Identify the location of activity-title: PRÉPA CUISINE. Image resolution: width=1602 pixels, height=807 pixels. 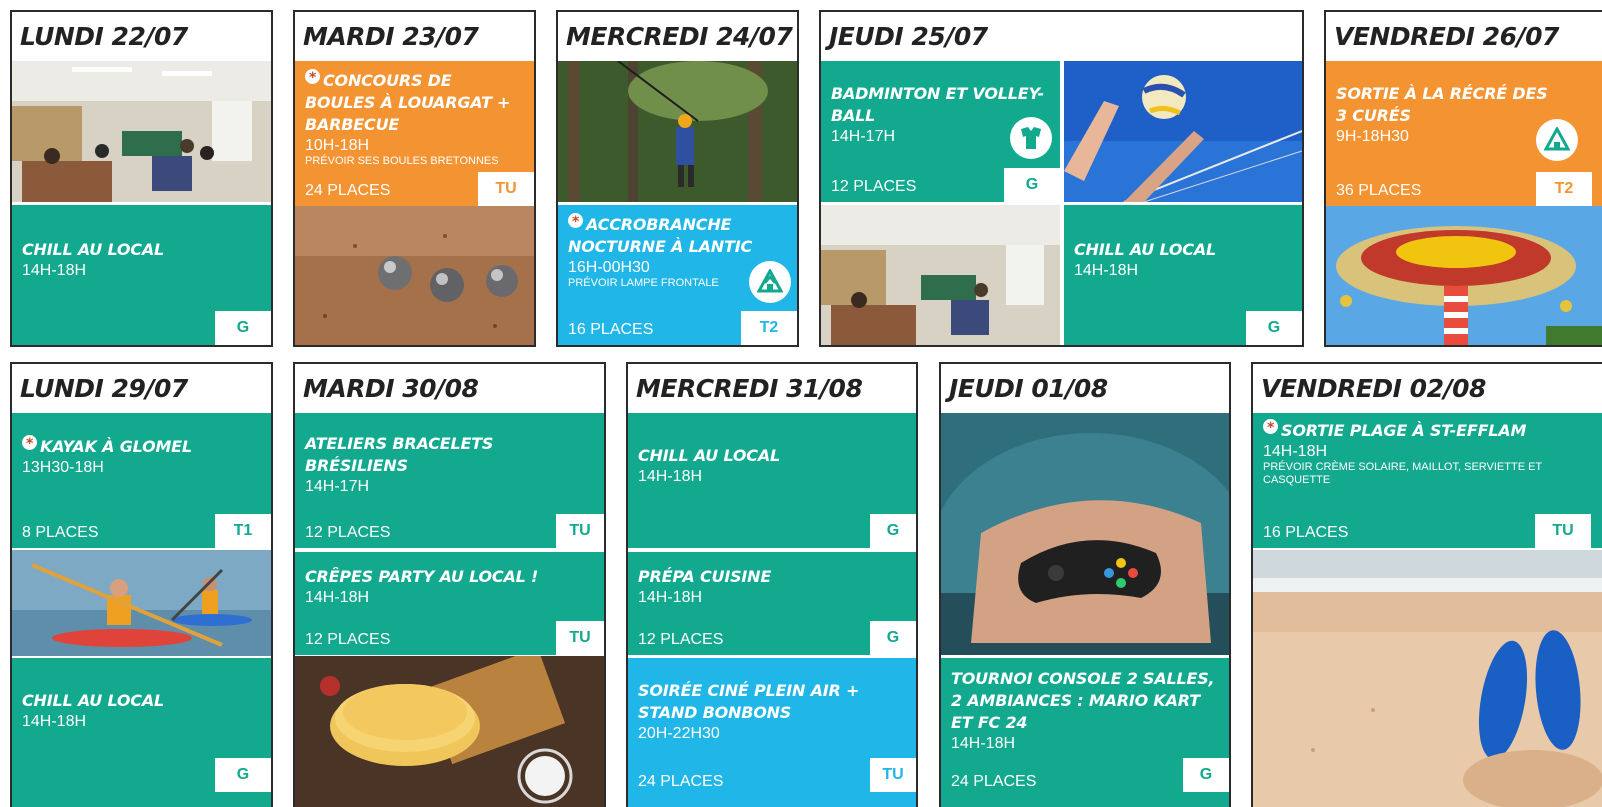
(705, 576).